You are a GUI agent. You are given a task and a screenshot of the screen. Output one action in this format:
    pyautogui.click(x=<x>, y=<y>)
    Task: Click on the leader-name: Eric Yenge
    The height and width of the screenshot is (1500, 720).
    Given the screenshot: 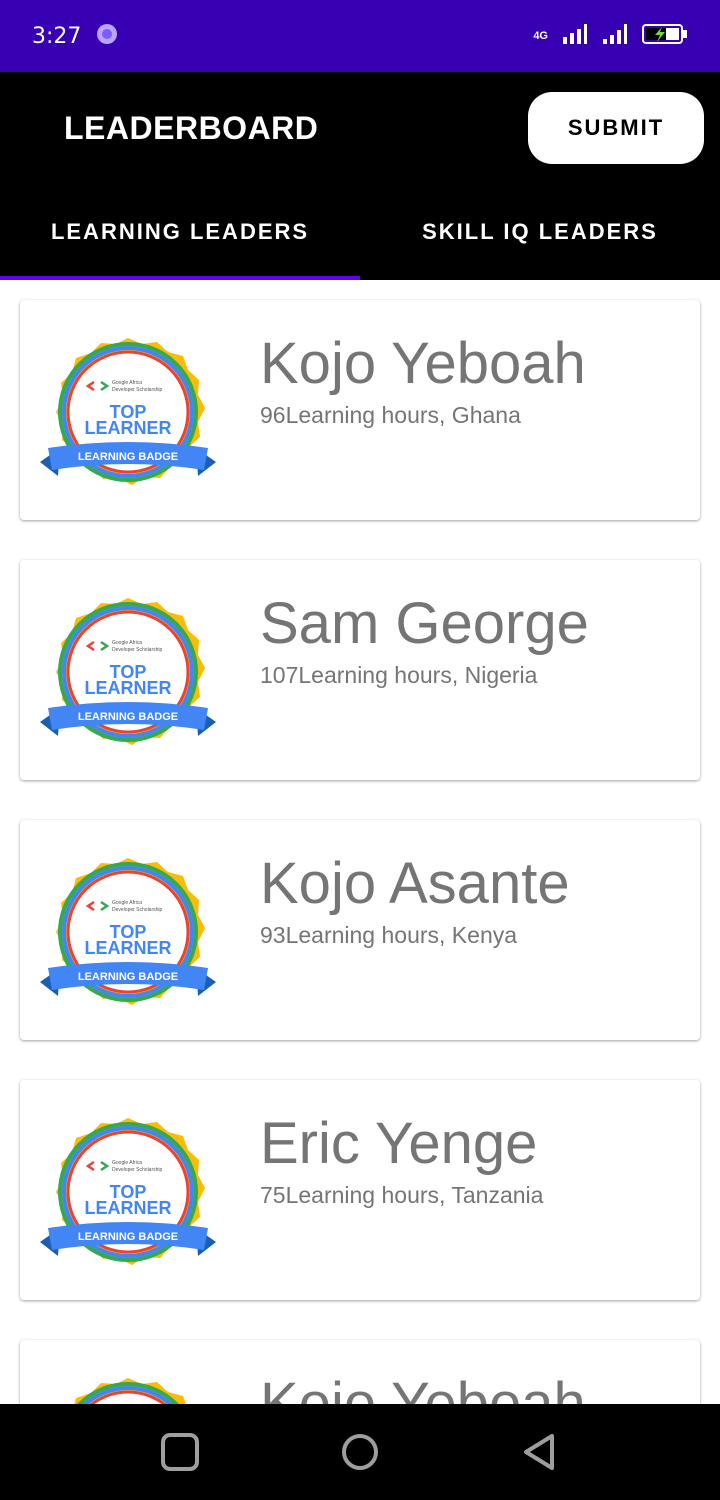 What is the action you would take?
    pyautogui.click(x=399, y=1143)
    